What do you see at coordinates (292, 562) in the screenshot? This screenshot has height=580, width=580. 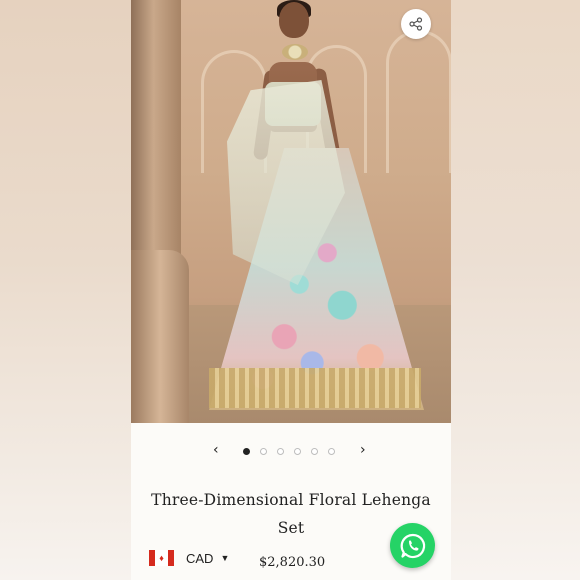 I see `product-price: $2,820.30` at bounding box center [292, 562].